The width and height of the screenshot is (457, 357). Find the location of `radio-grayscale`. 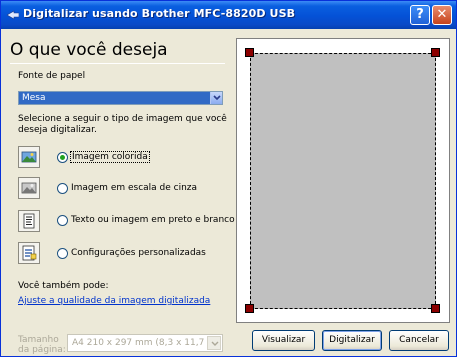

radio-grayscale is located at coordinates (62, 188).